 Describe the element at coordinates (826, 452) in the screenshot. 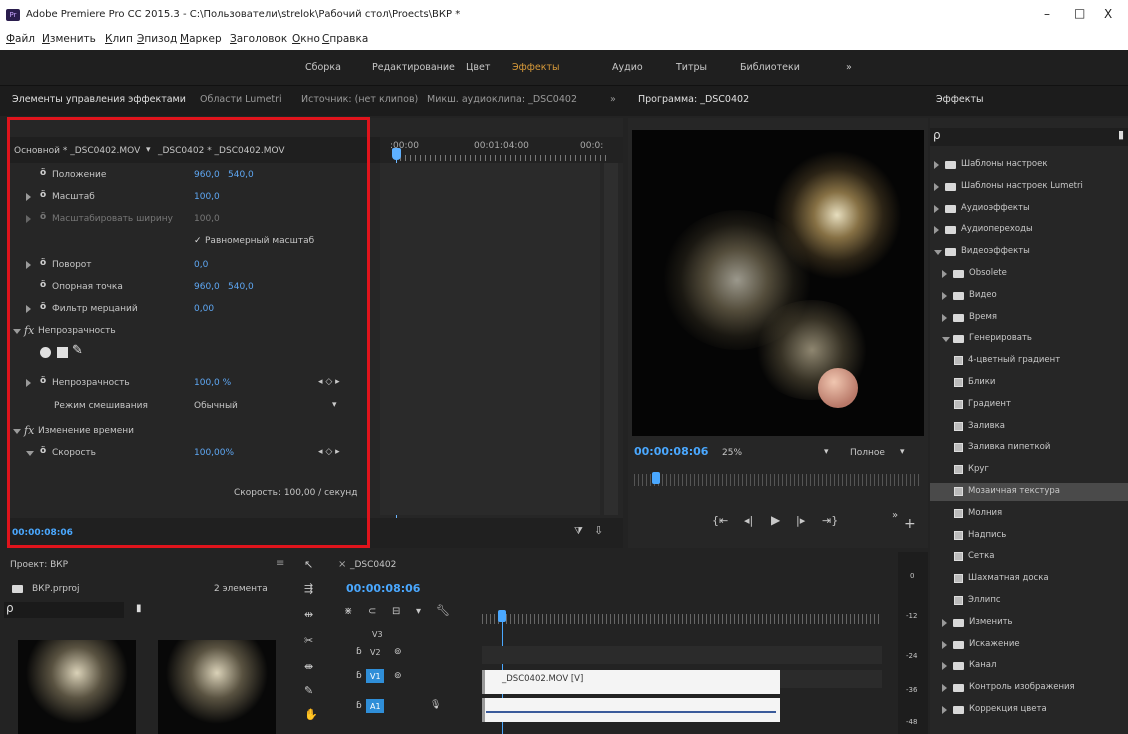

I see `zoom-chevron-down-icon: ▾` at that location.